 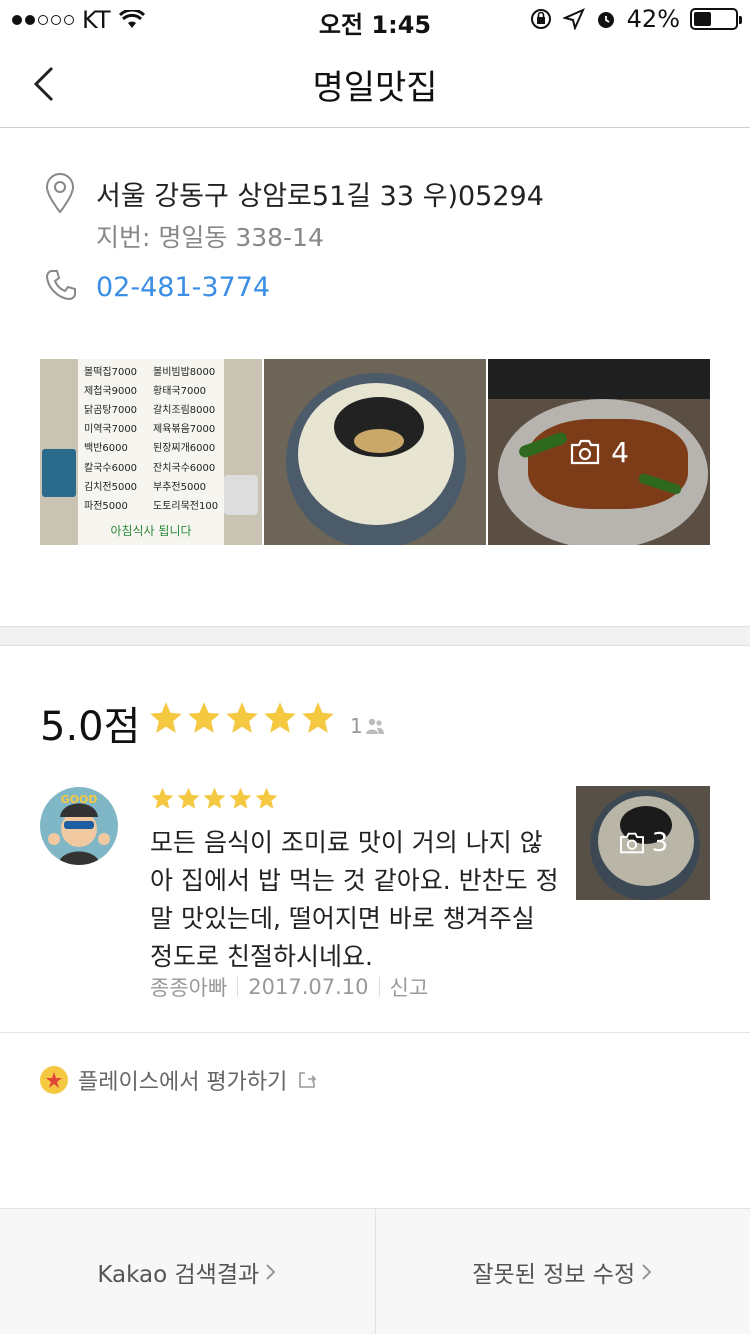 I want to click on avatar: GOOD, so click(x=79, y=826).